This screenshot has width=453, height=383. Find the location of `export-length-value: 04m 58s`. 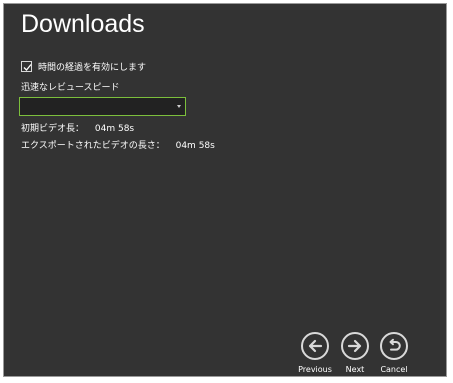

export-length-value: 04m 58s is located at coordinates (195, 146).